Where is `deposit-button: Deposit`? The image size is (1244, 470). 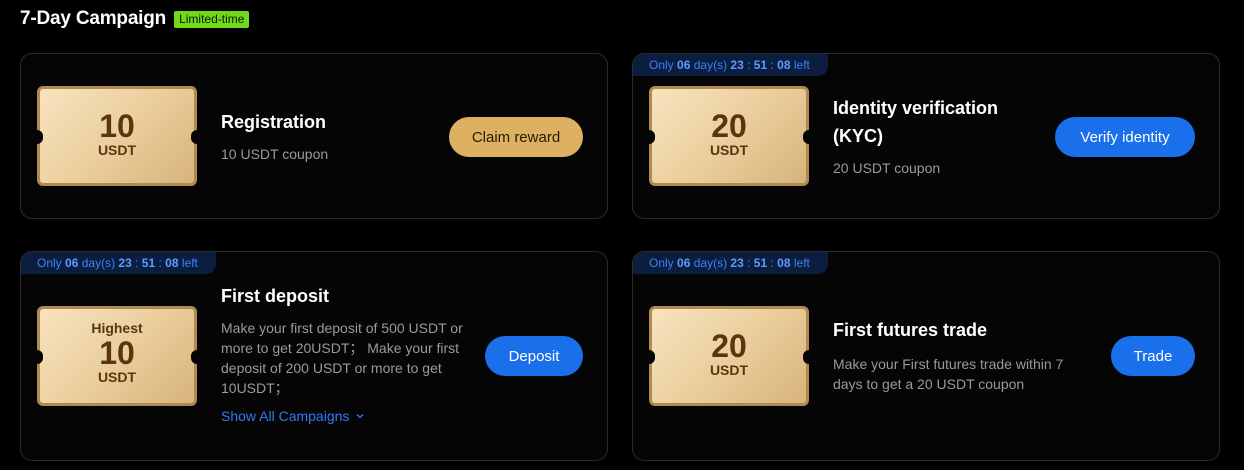 deposit-button: Deposit is located at coordinates (534, 356).